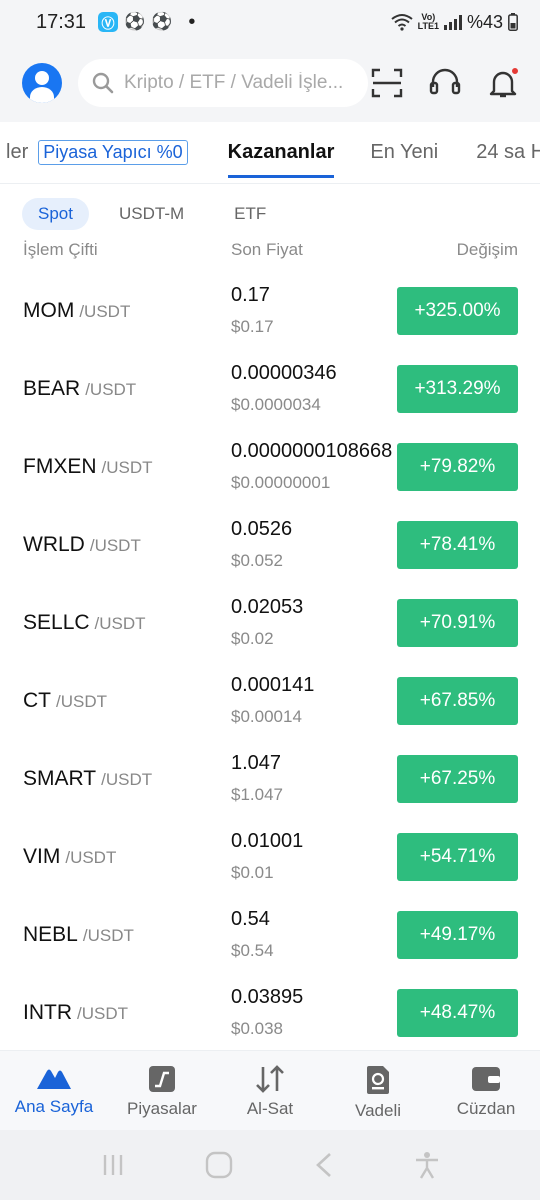 The image size is (540, 1200). What do you see at coordinates (42, 83) in the screenshot?
I see `avatar` at bounding box center [42, 83].